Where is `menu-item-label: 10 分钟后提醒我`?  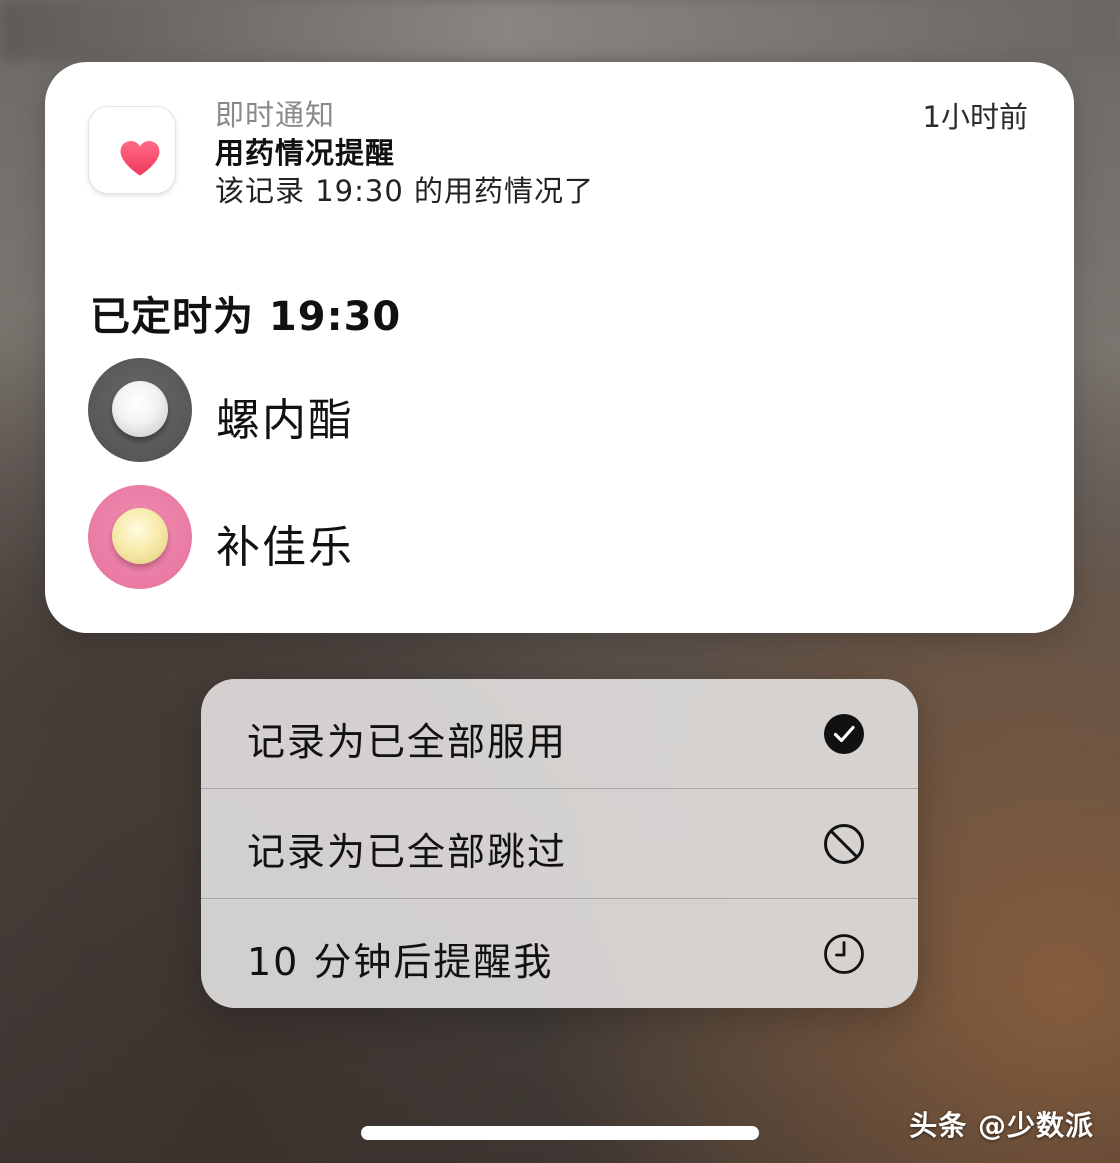 menu-item-label: 10 分钟后提醒我 is located at coordinates (400, 962).